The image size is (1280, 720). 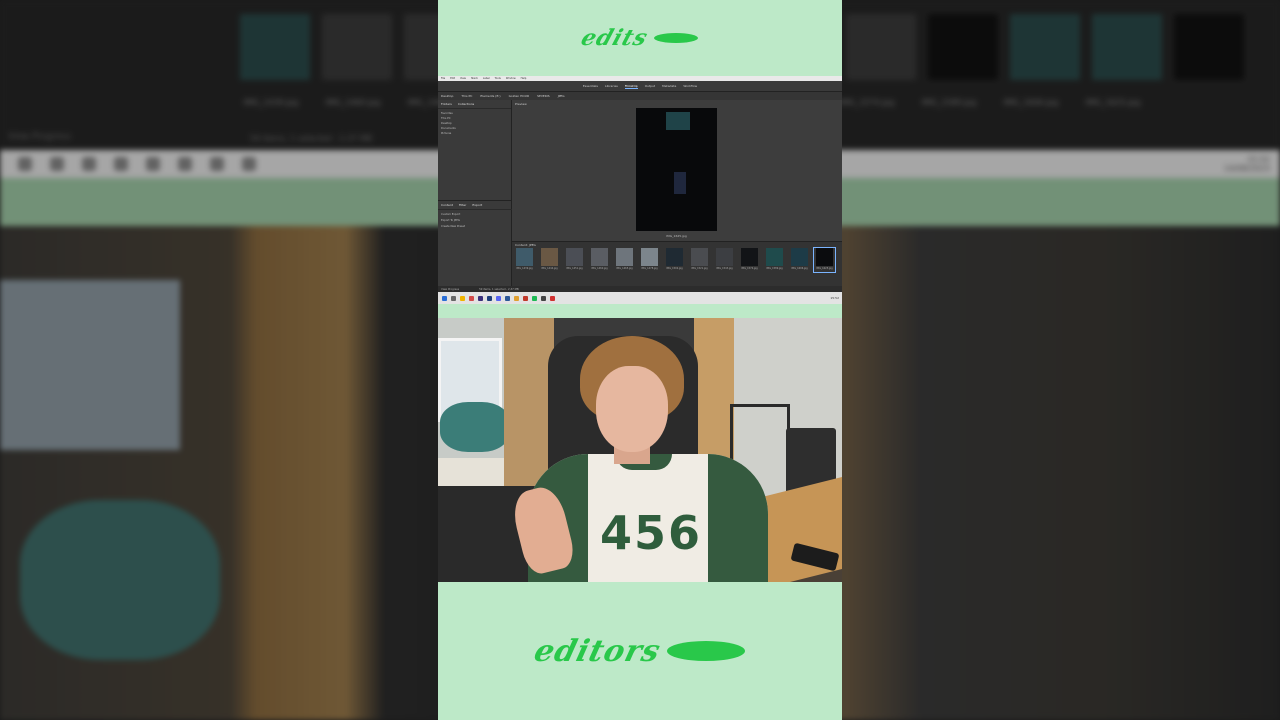 What do you see at coordinates (466, 104) in the screenshot?
I see `tab-collections: Collections` at bounding box center [466, 104].